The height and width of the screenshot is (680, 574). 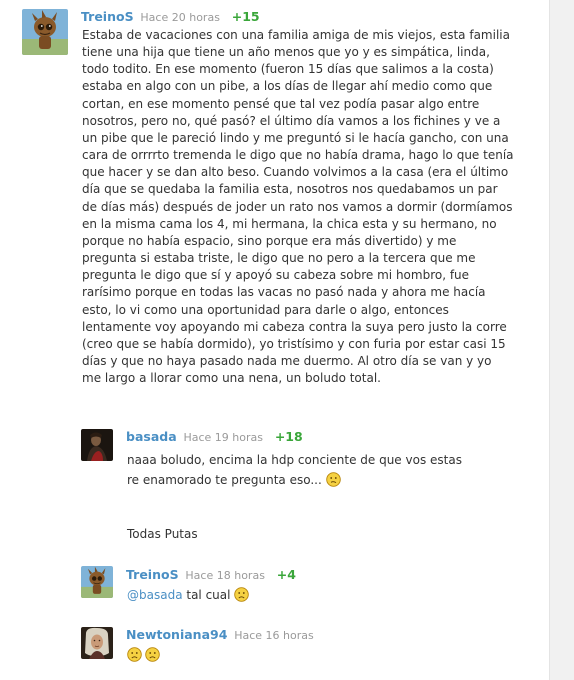 I want to click on timestamp: Hace 20 horas, so click(x=180, y=17).